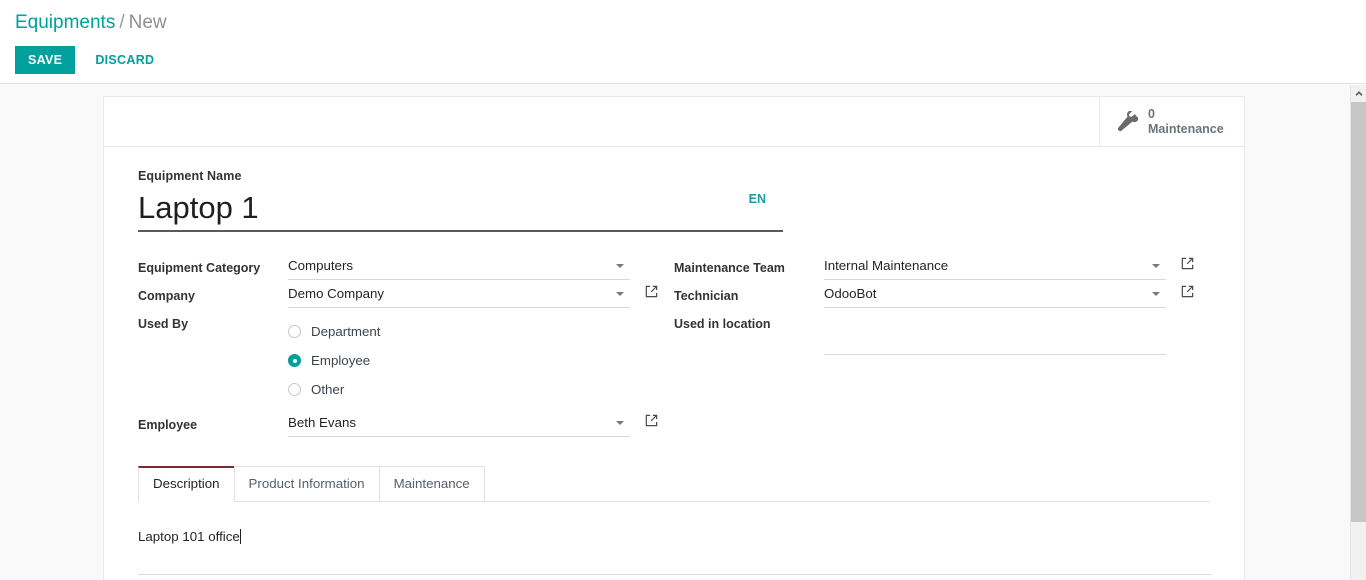 Image resolution: width=1366 pixels, height=580 pixels. I want to click on save-button: SAVE, so click(45, 60).